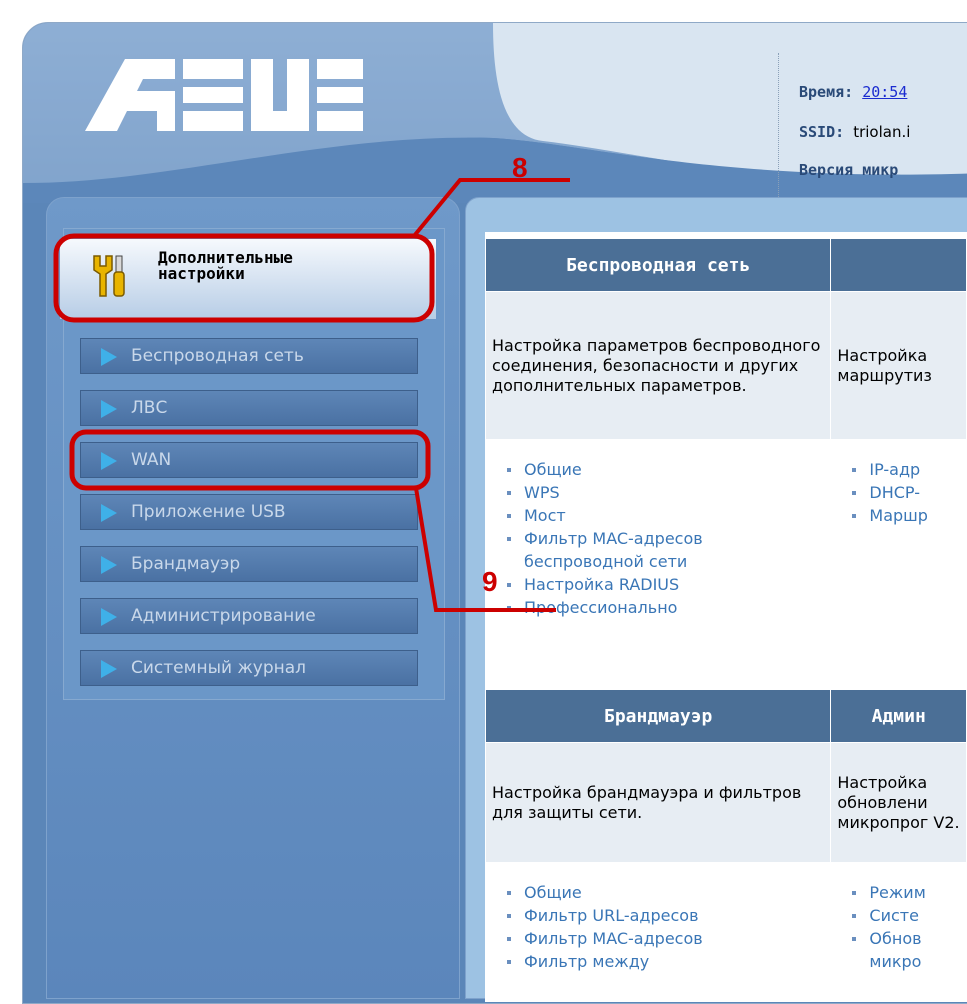  I want to click on annotation-number-8: 8, so click(520, 167).